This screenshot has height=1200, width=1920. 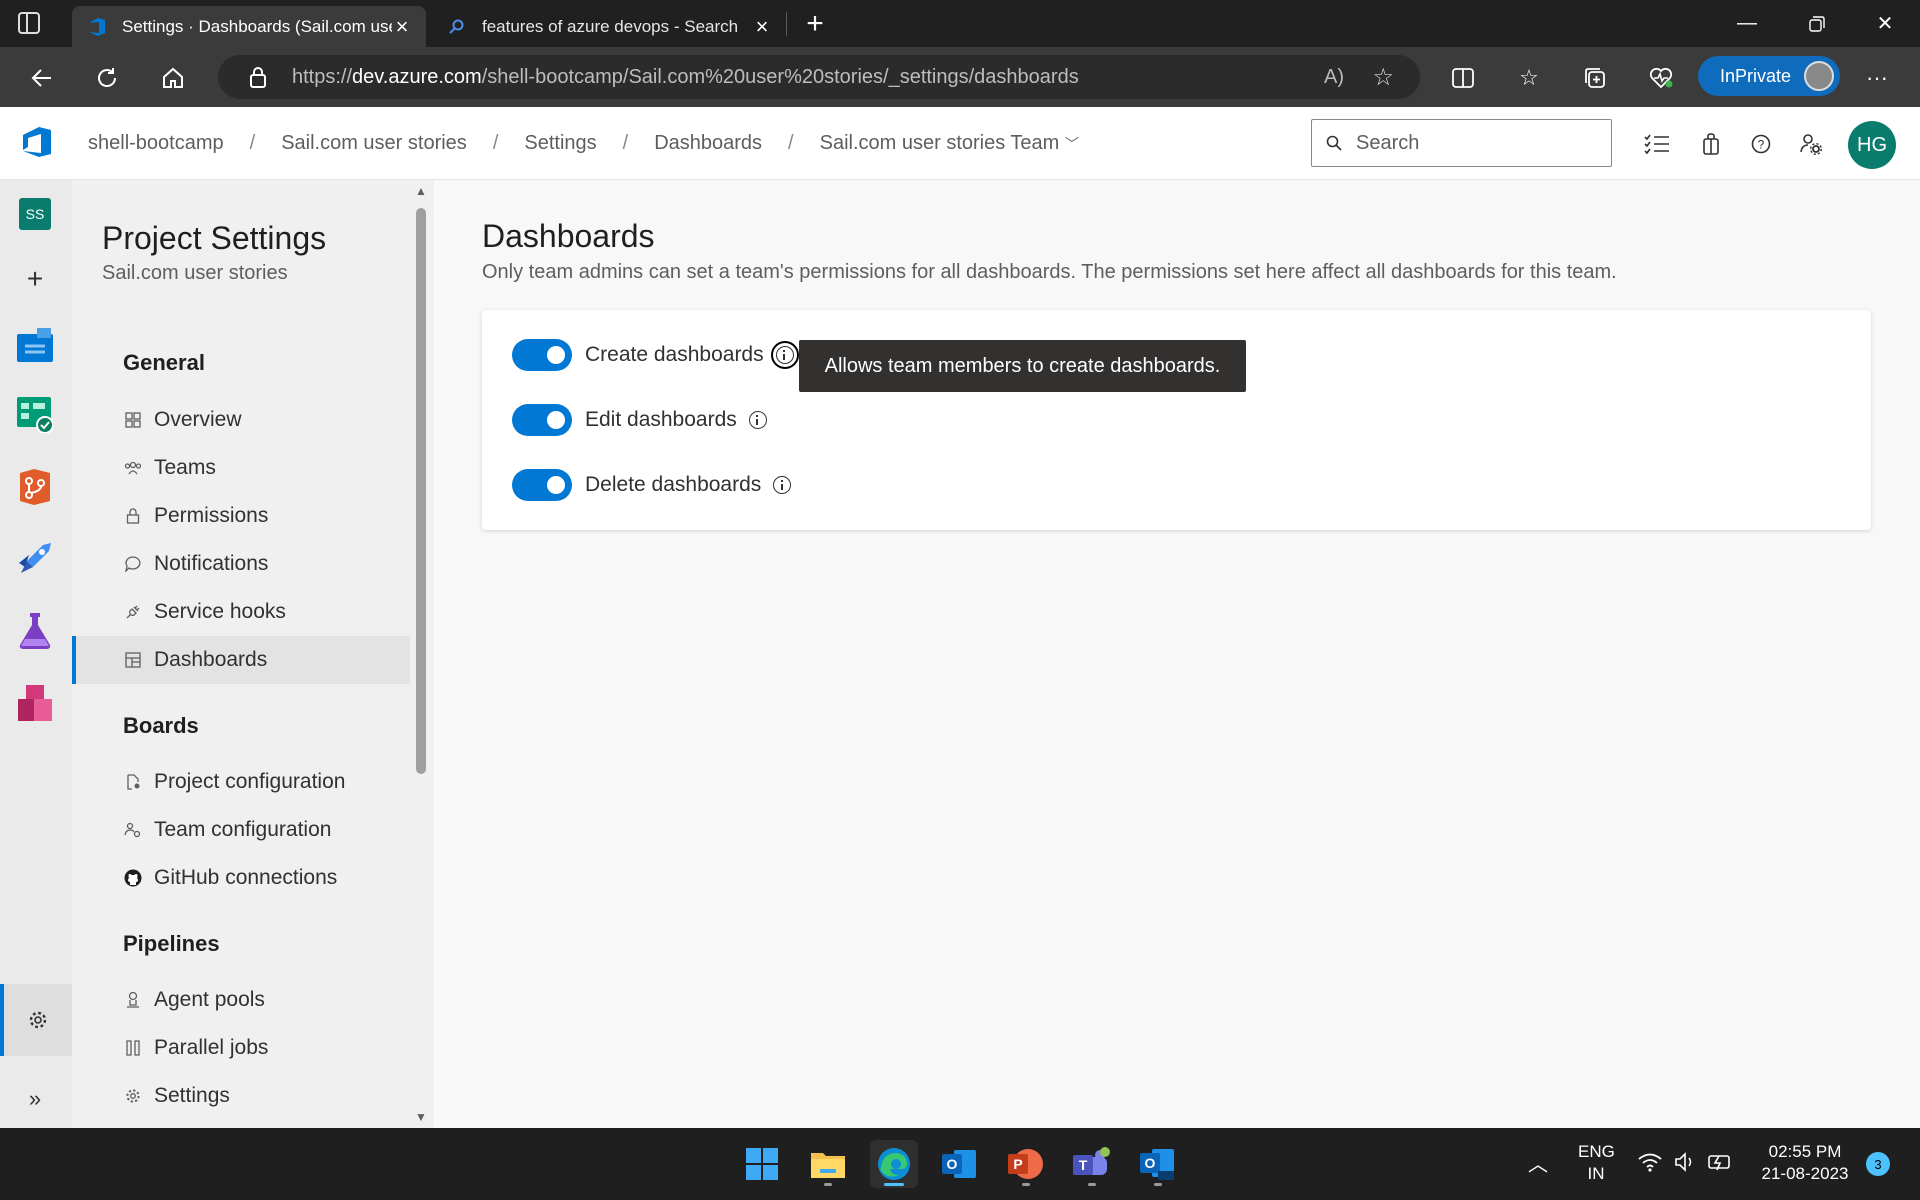 What do you see at coordinates (894, 1164) in the screenshot?
I see `edge-browser-icon` at bounding box center [894, 1164].